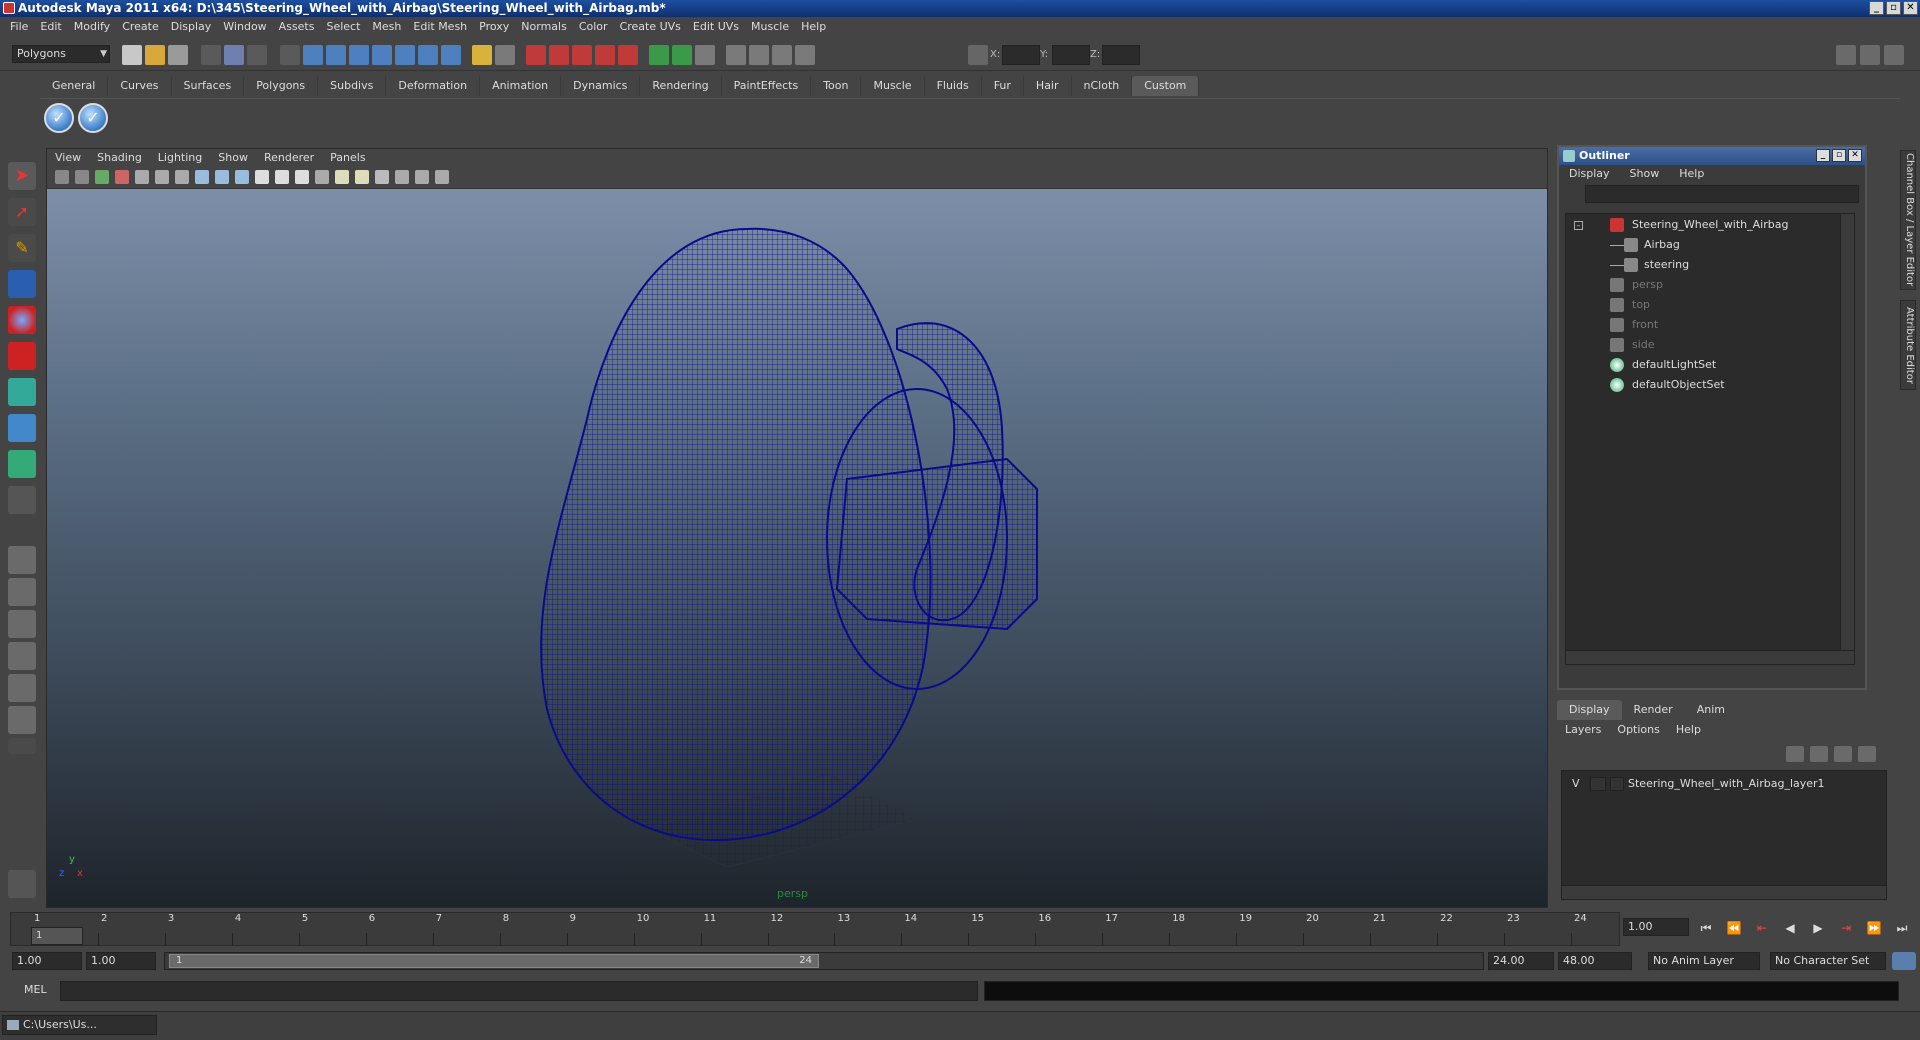 Image resolution: width=1920 pixels, height=1040 pixels. Describe the element at coordinates (22, 464) in the screenshot. I see `show-manipulator-icon` at that location.